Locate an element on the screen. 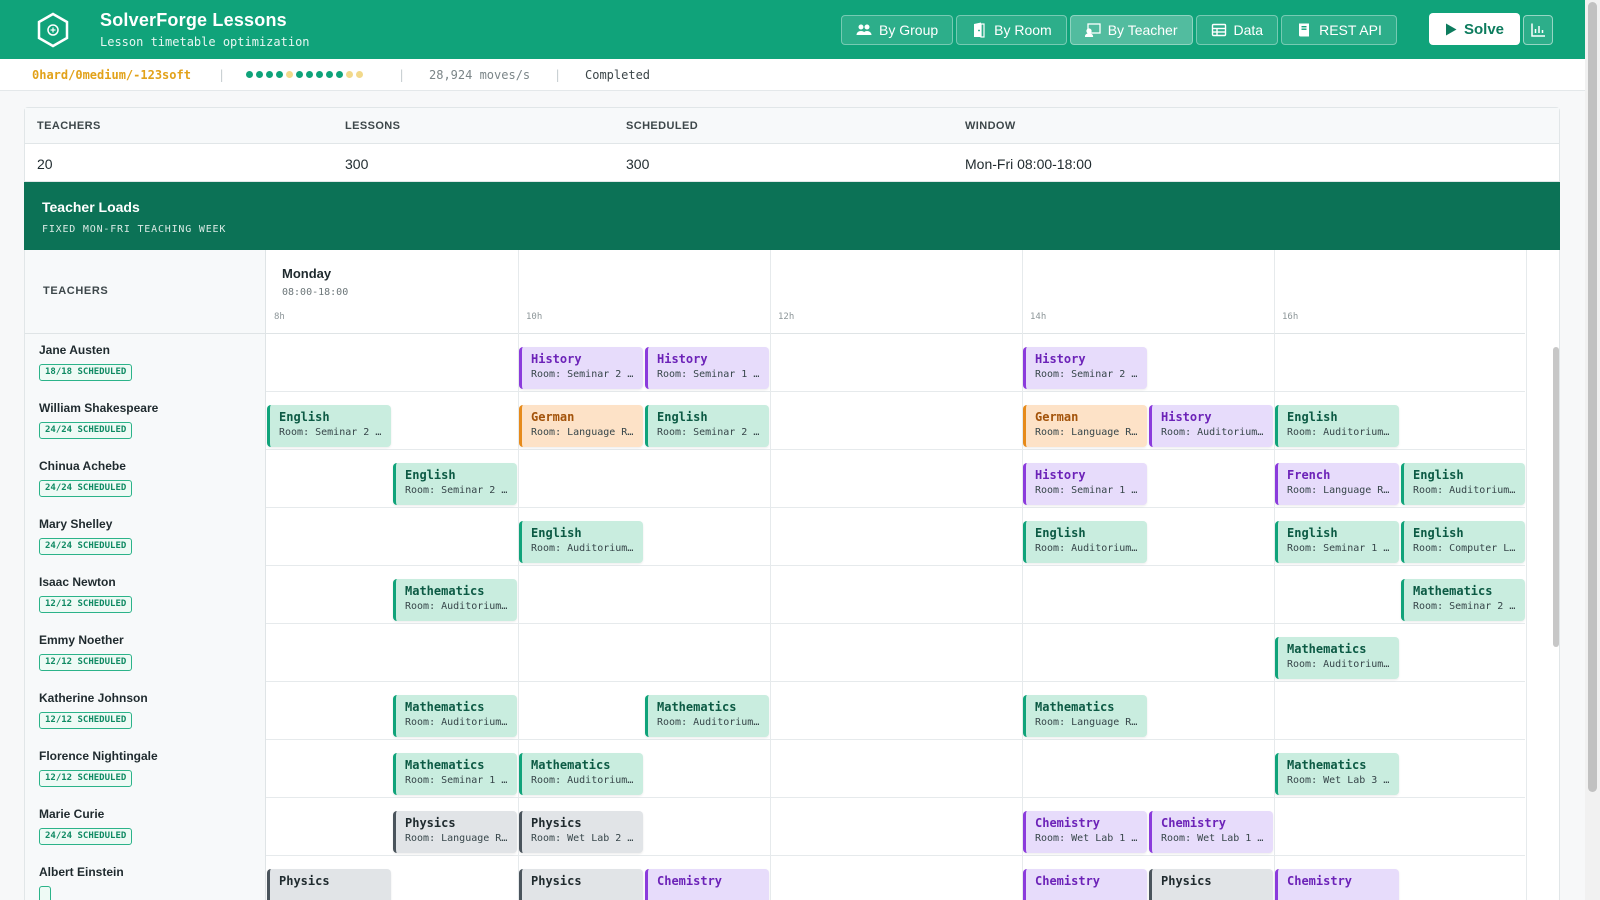  grid-scrollbar is located at coordinates (1556, 619).